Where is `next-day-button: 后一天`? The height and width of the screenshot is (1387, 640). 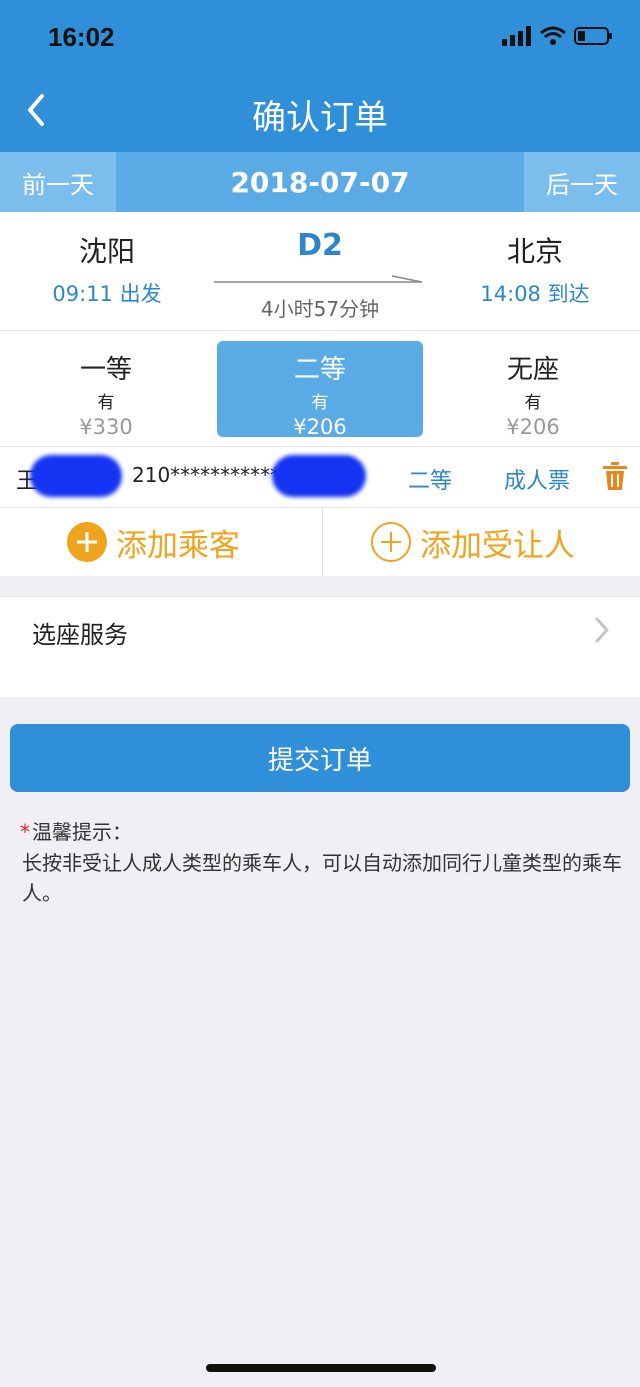 next-day-button: 后一天 is located at coordinates (582, 182).